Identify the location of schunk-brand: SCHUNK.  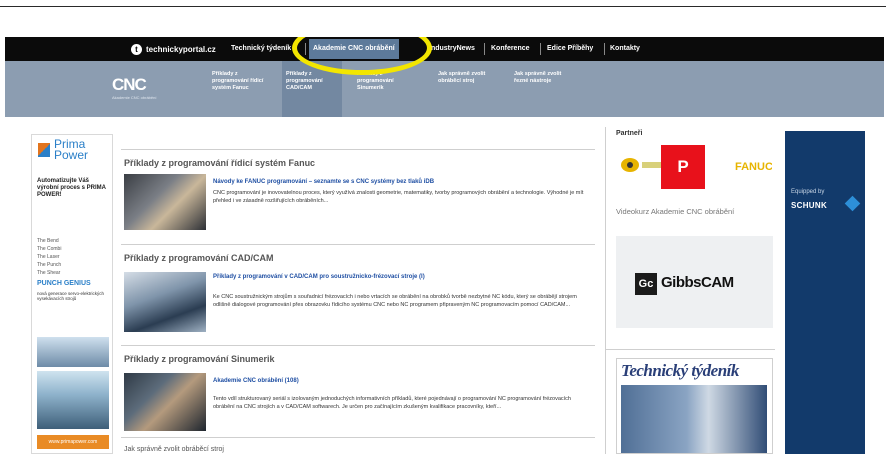
(809, 205).